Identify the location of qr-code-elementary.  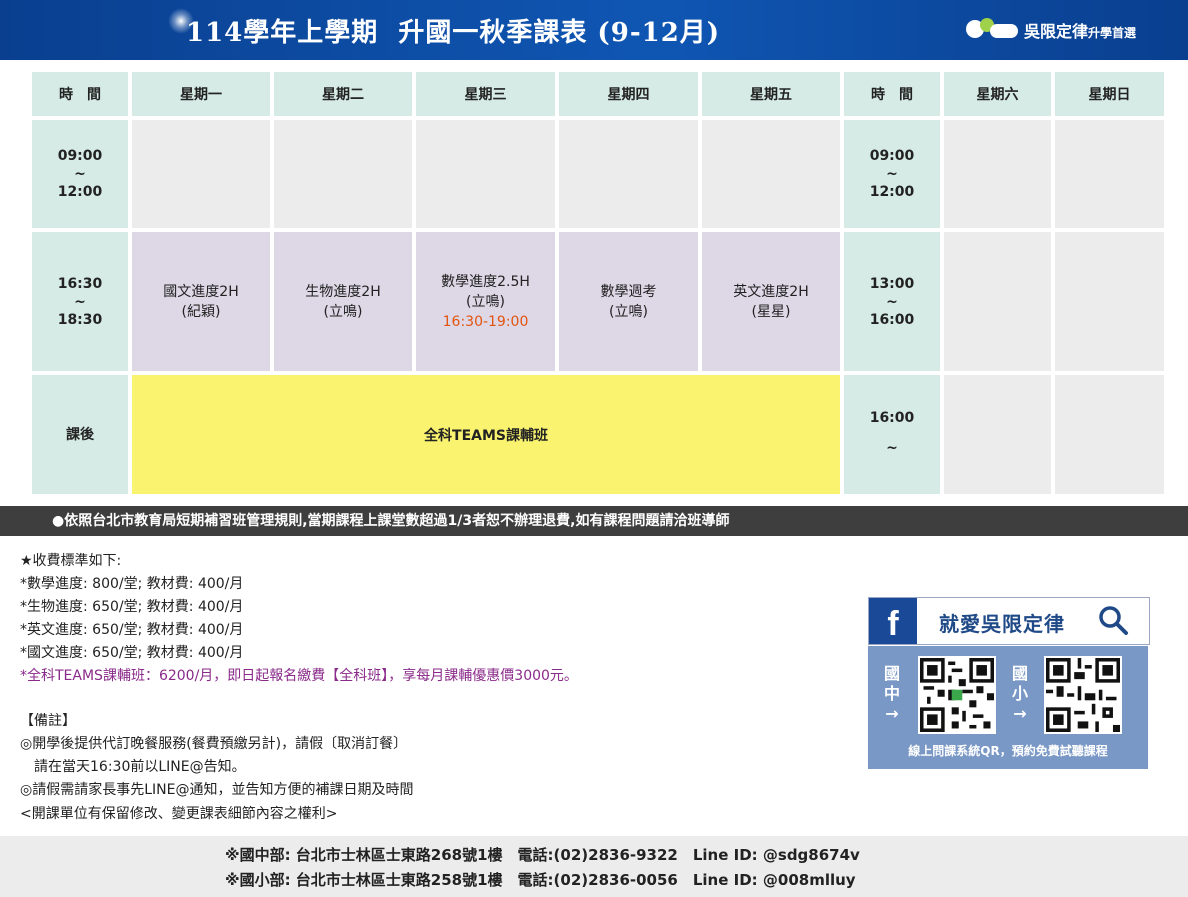
(1083, 695).